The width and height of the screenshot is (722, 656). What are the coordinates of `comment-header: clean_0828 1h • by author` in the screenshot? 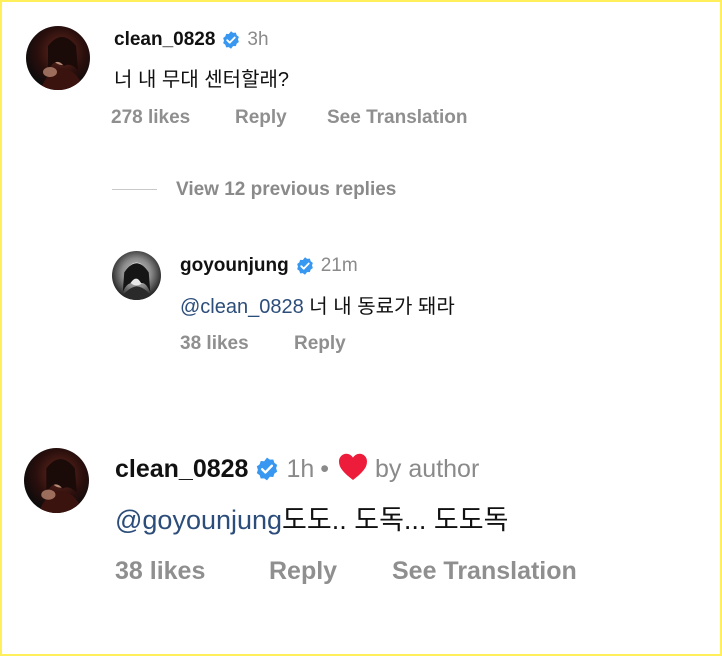 It's located at (297, 469).